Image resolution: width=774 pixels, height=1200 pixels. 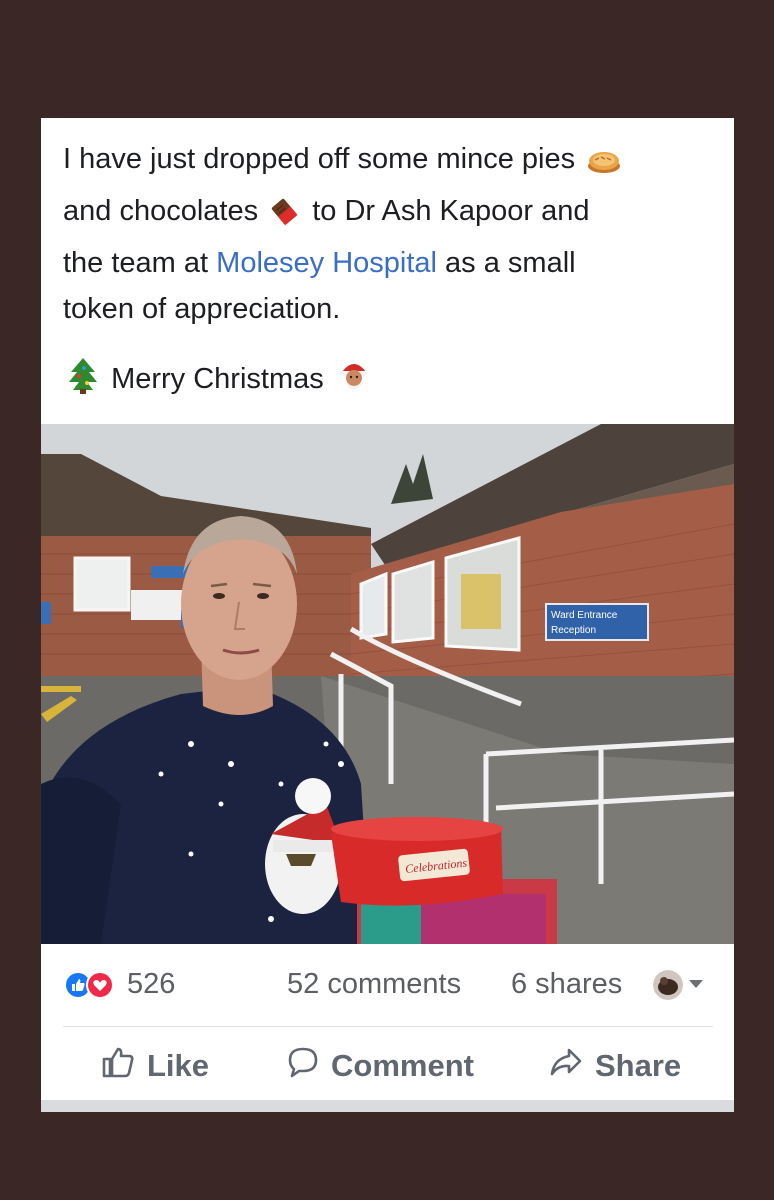 I want to click on reaction-stats: 526 52 comments 6 shares, so click(x=387, y=984).